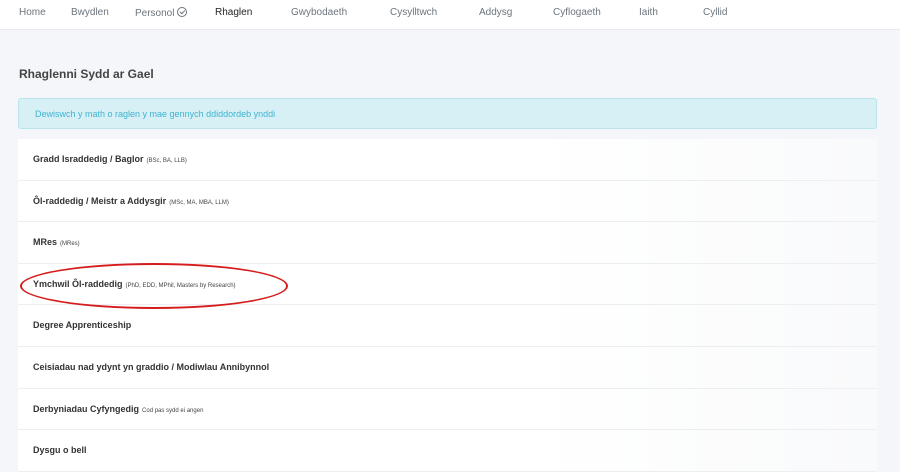 The width and height of the screenshot is (900, 472). I want to click on nav-personol: Personol, so click(161, 13).